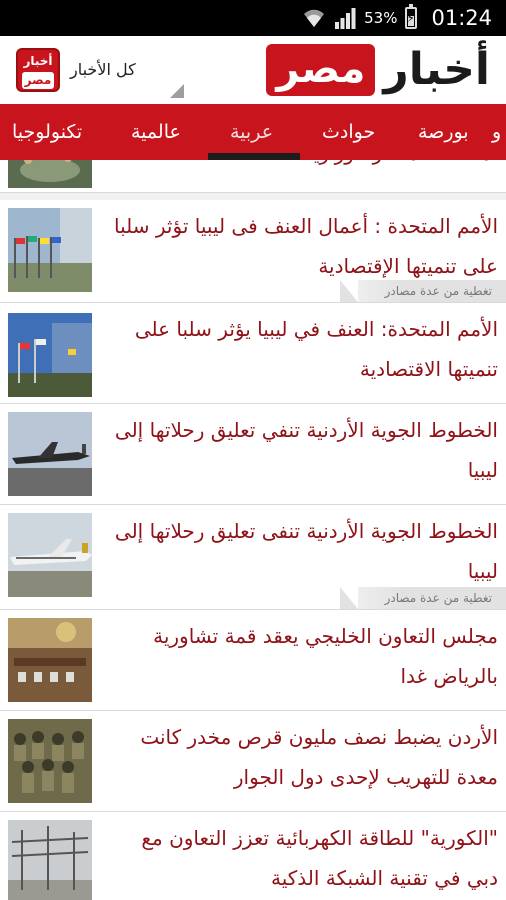 The width and height of the screenshot is (506, 900). I want to click on headline-line-2: بالرياض غدا, so click(449, 676).